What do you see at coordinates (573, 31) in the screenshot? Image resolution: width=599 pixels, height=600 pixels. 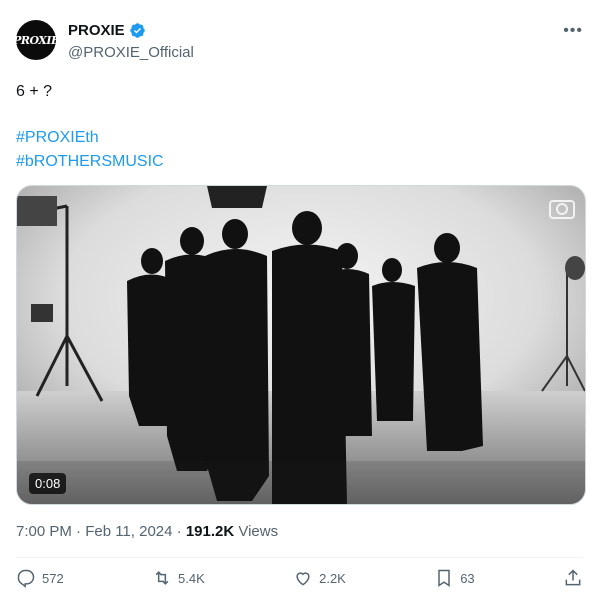 I see `more-options-icon: •••` at bounding box center [573, 31].